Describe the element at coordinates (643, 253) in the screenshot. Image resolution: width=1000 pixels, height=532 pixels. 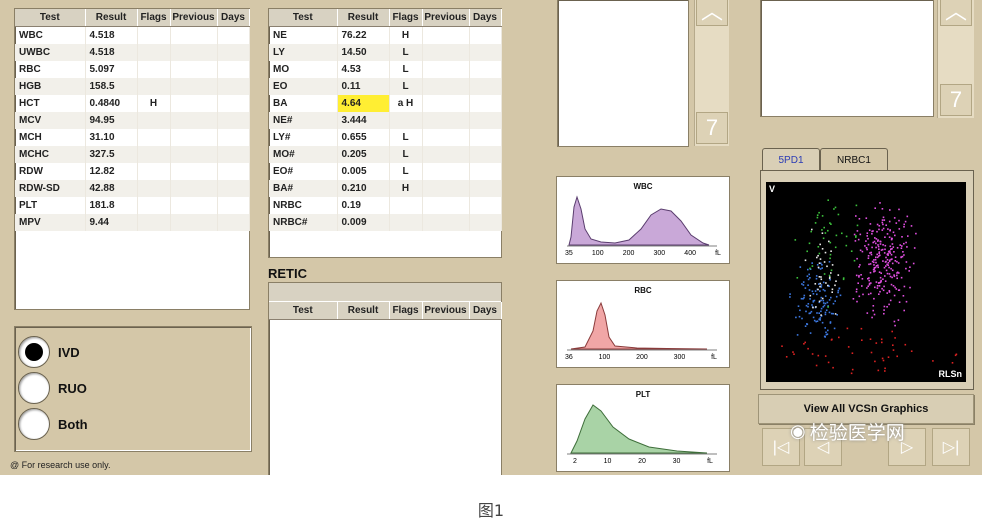
I see `histogram-ticks: 35 100 200 300 400 fL` at that location.